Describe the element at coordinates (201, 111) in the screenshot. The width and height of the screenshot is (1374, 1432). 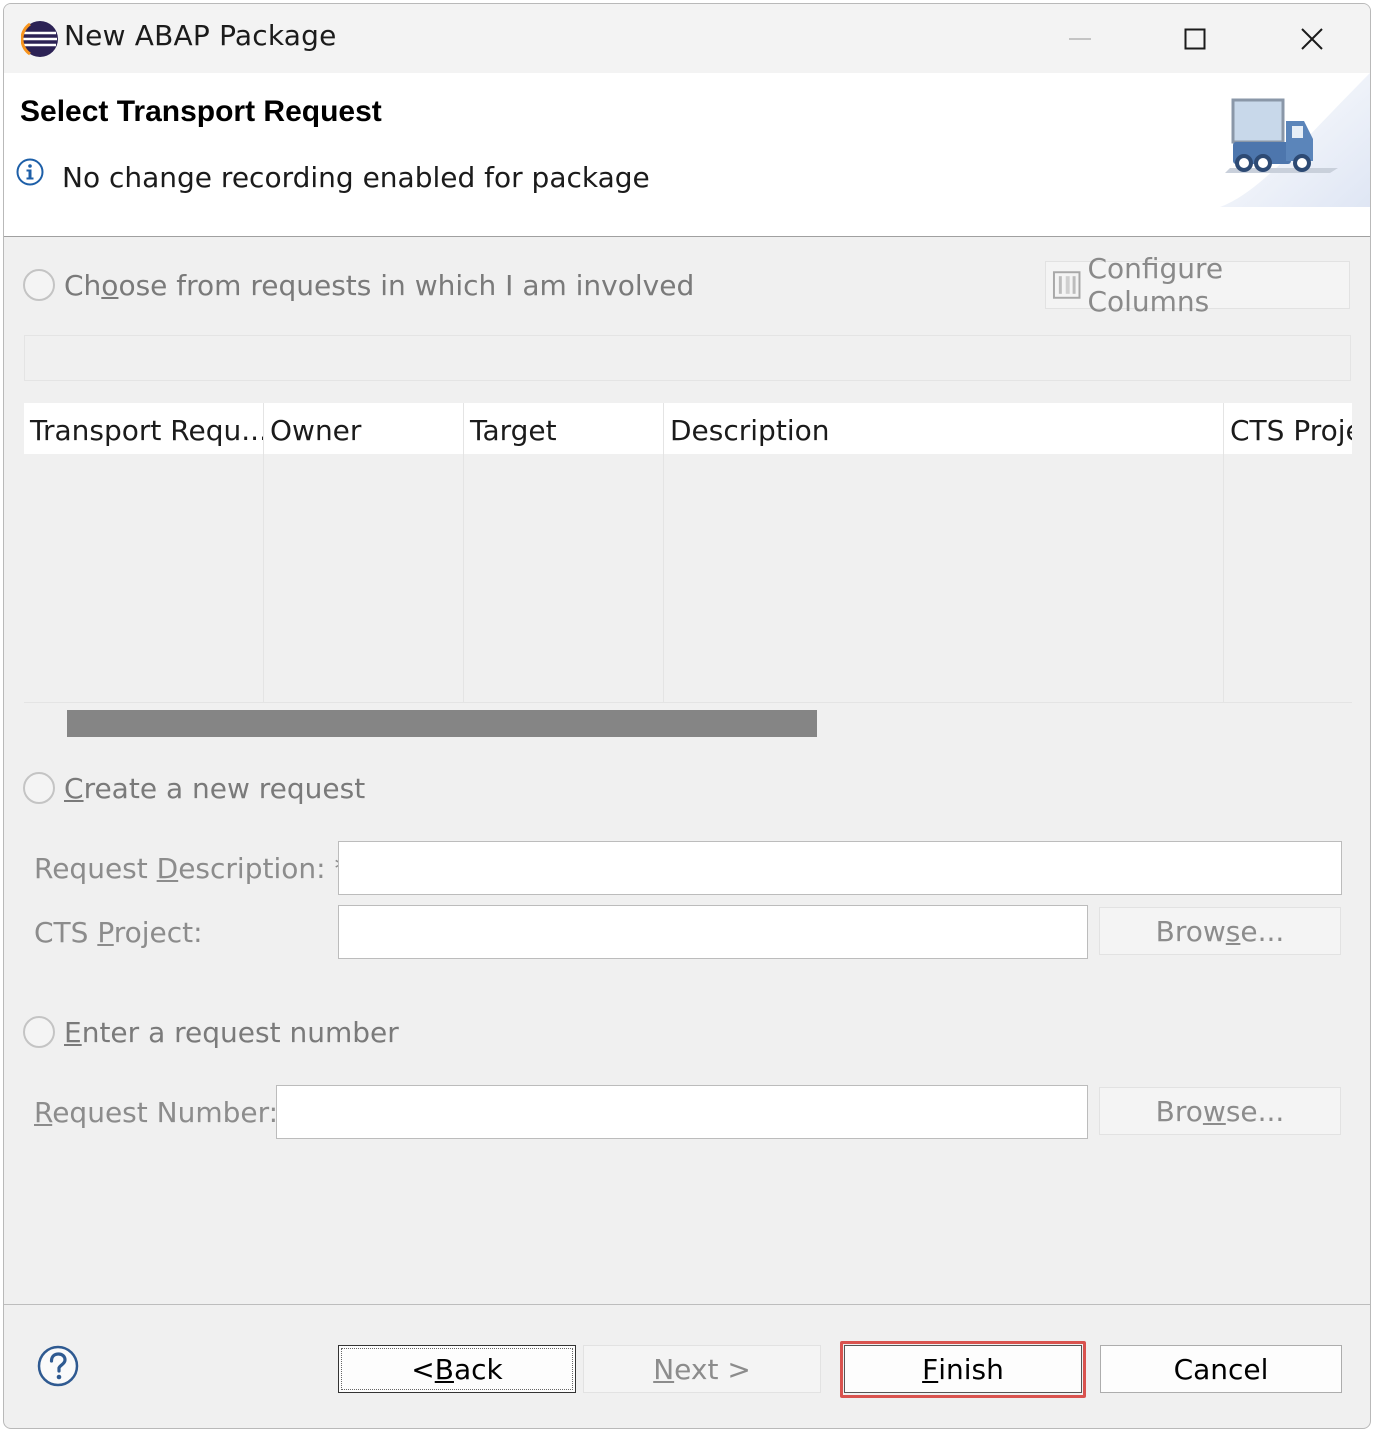
I see `page-title: Select Transport Request` at that location.